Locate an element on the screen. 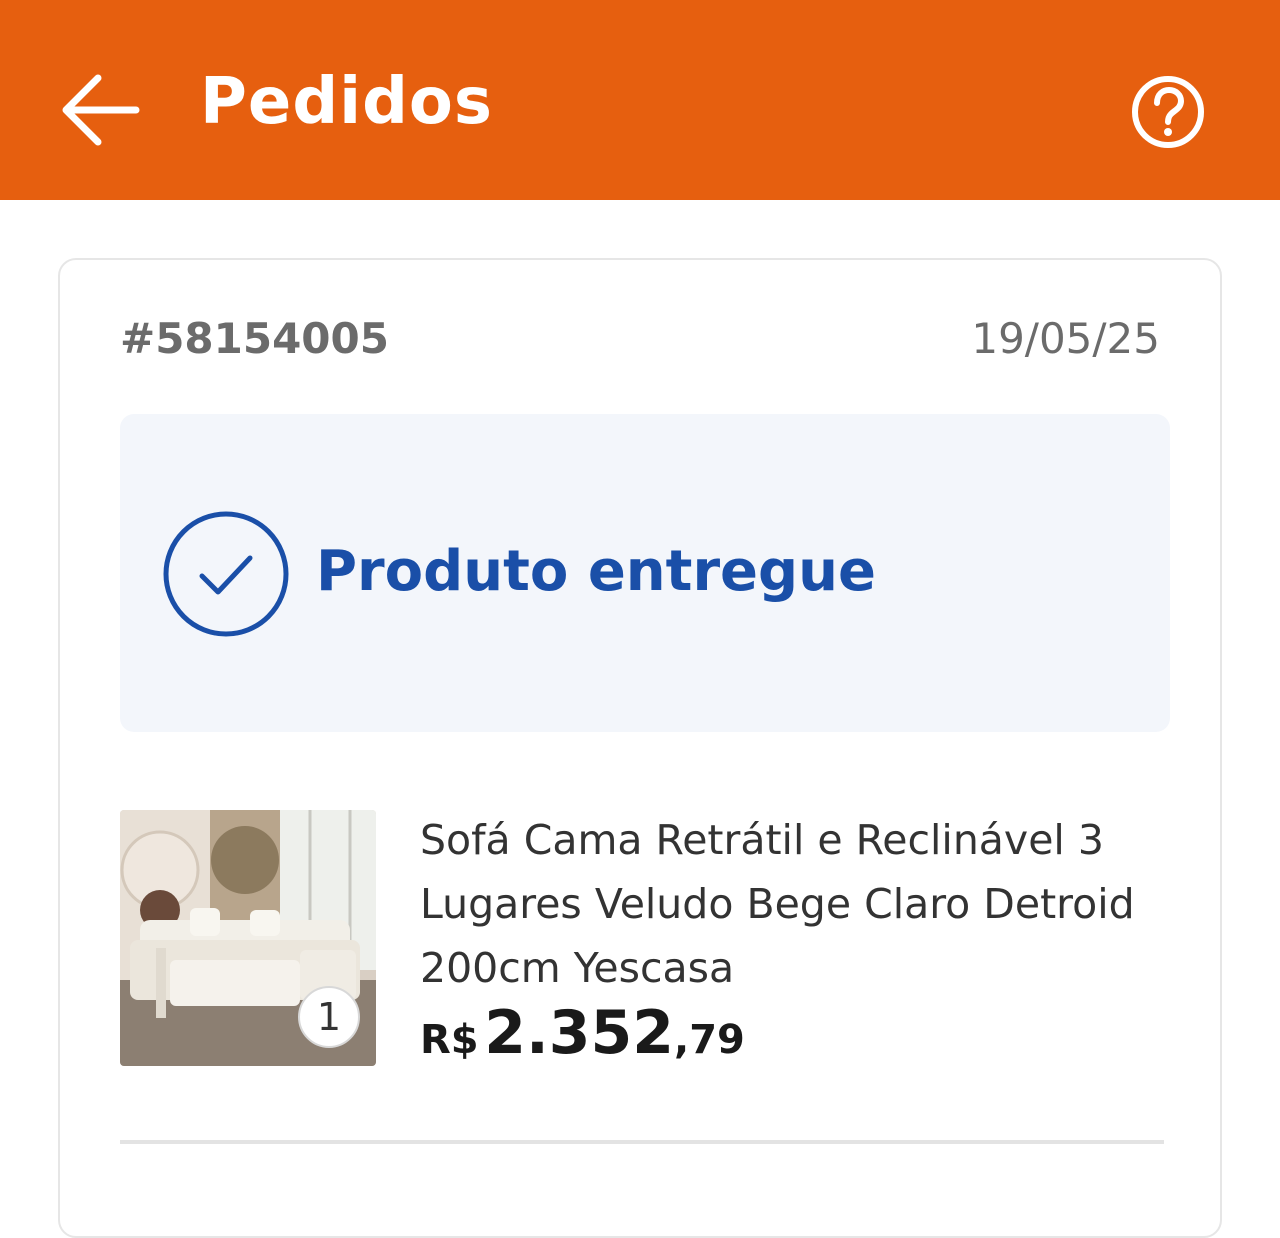 The image size is (1280, 1238). order-status-text: Produto entregue is located at coordinates (596, 571).